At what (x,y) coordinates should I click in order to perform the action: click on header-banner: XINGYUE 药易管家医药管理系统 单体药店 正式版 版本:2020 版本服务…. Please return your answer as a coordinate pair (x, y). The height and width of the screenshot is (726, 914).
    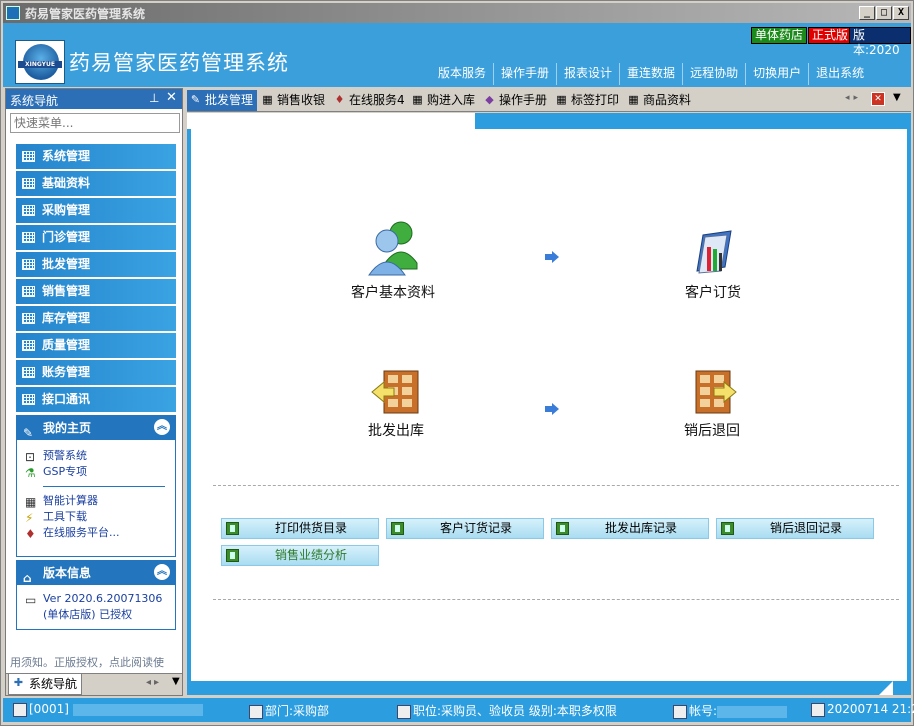
    Looking at the image, I should click on (457, 55).